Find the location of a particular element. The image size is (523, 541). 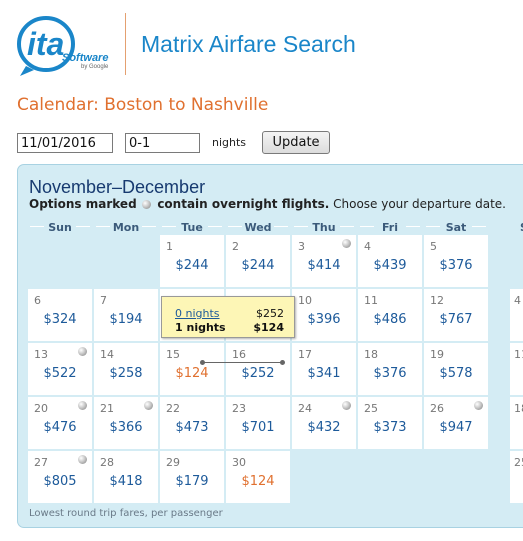

day-price: $366 is located at coordinates (126, 427).